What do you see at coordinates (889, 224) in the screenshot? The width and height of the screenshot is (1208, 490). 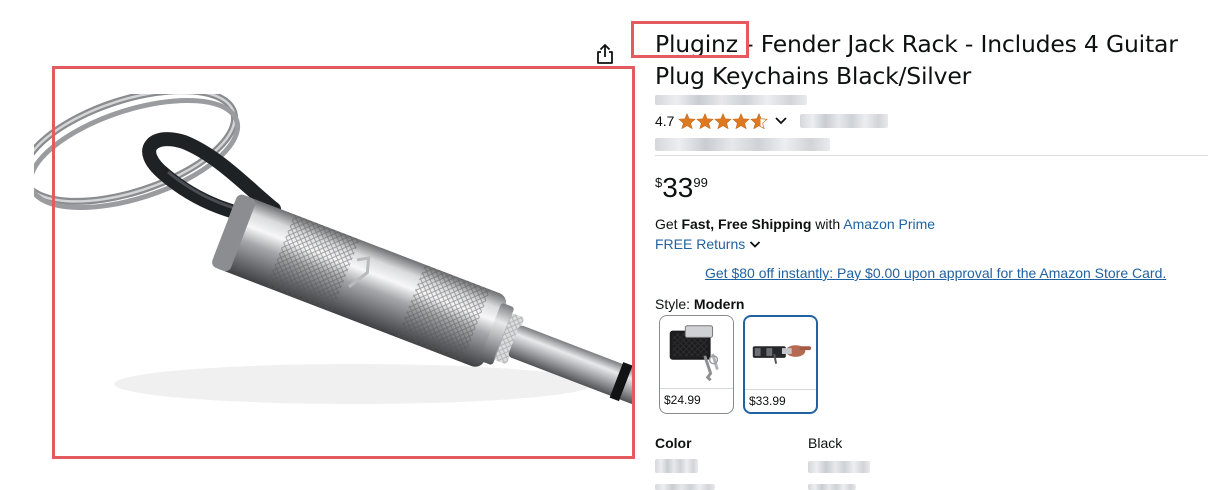 I see `prime-link: Amazon Prime` at bounding box center [889, 224].